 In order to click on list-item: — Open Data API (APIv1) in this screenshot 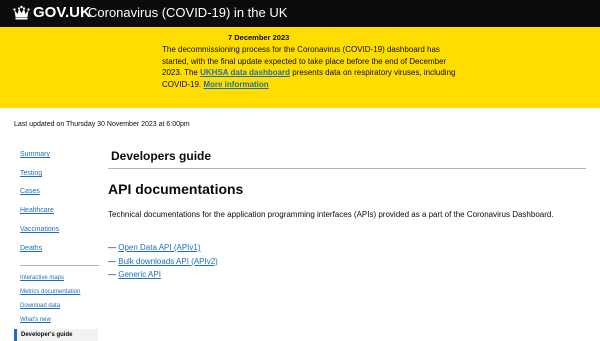, I will do `click(163, 248)`.